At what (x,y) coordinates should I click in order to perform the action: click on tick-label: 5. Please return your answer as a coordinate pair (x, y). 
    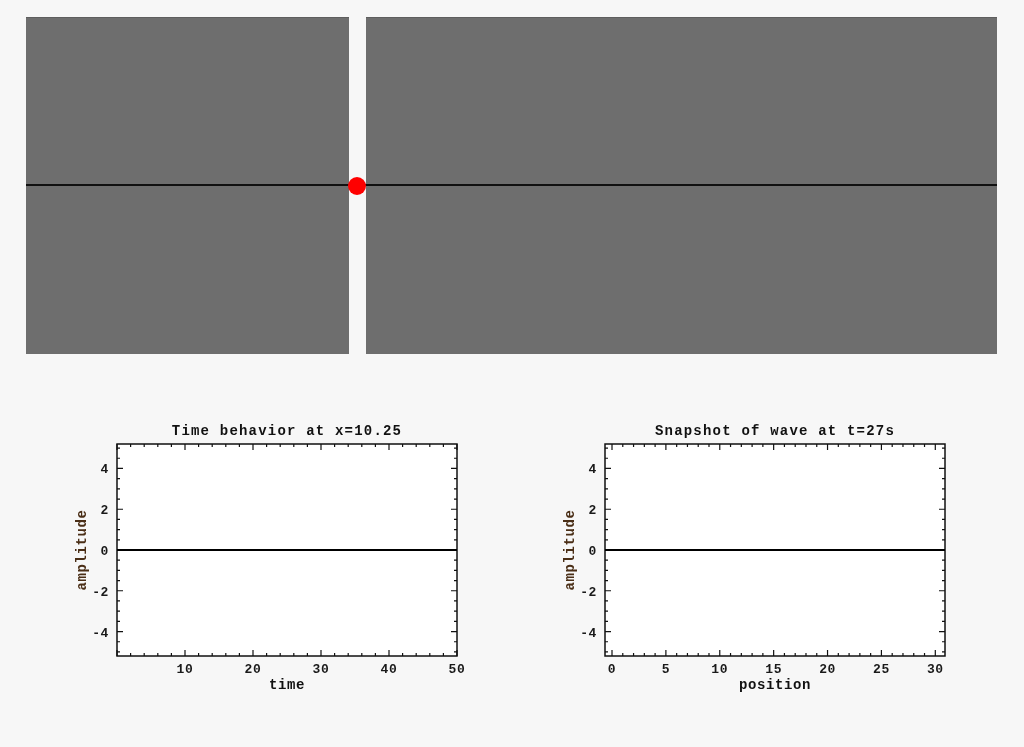
    Looking at the image, I should click on (666, 669).